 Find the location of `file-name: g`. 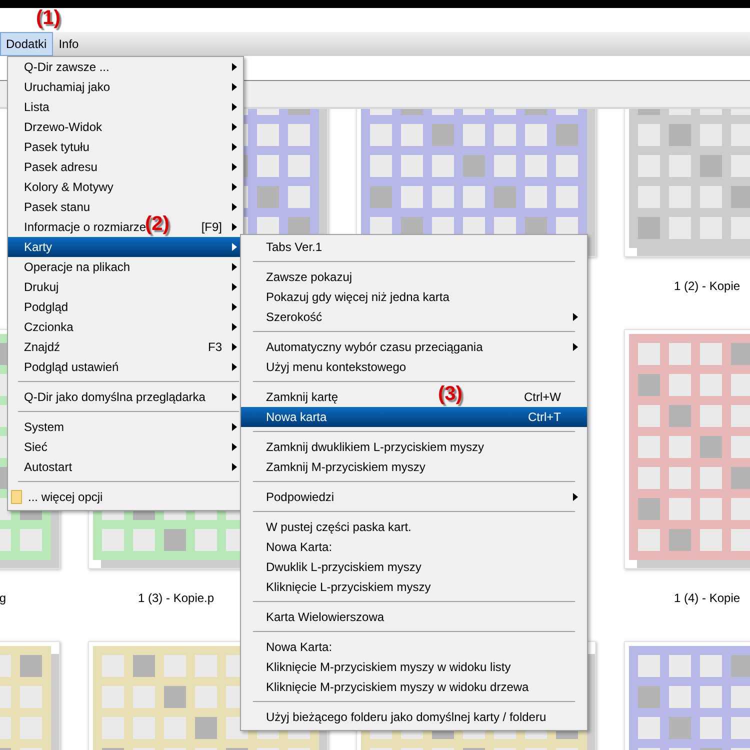

file-name: g is located at coordinates (3, 598).